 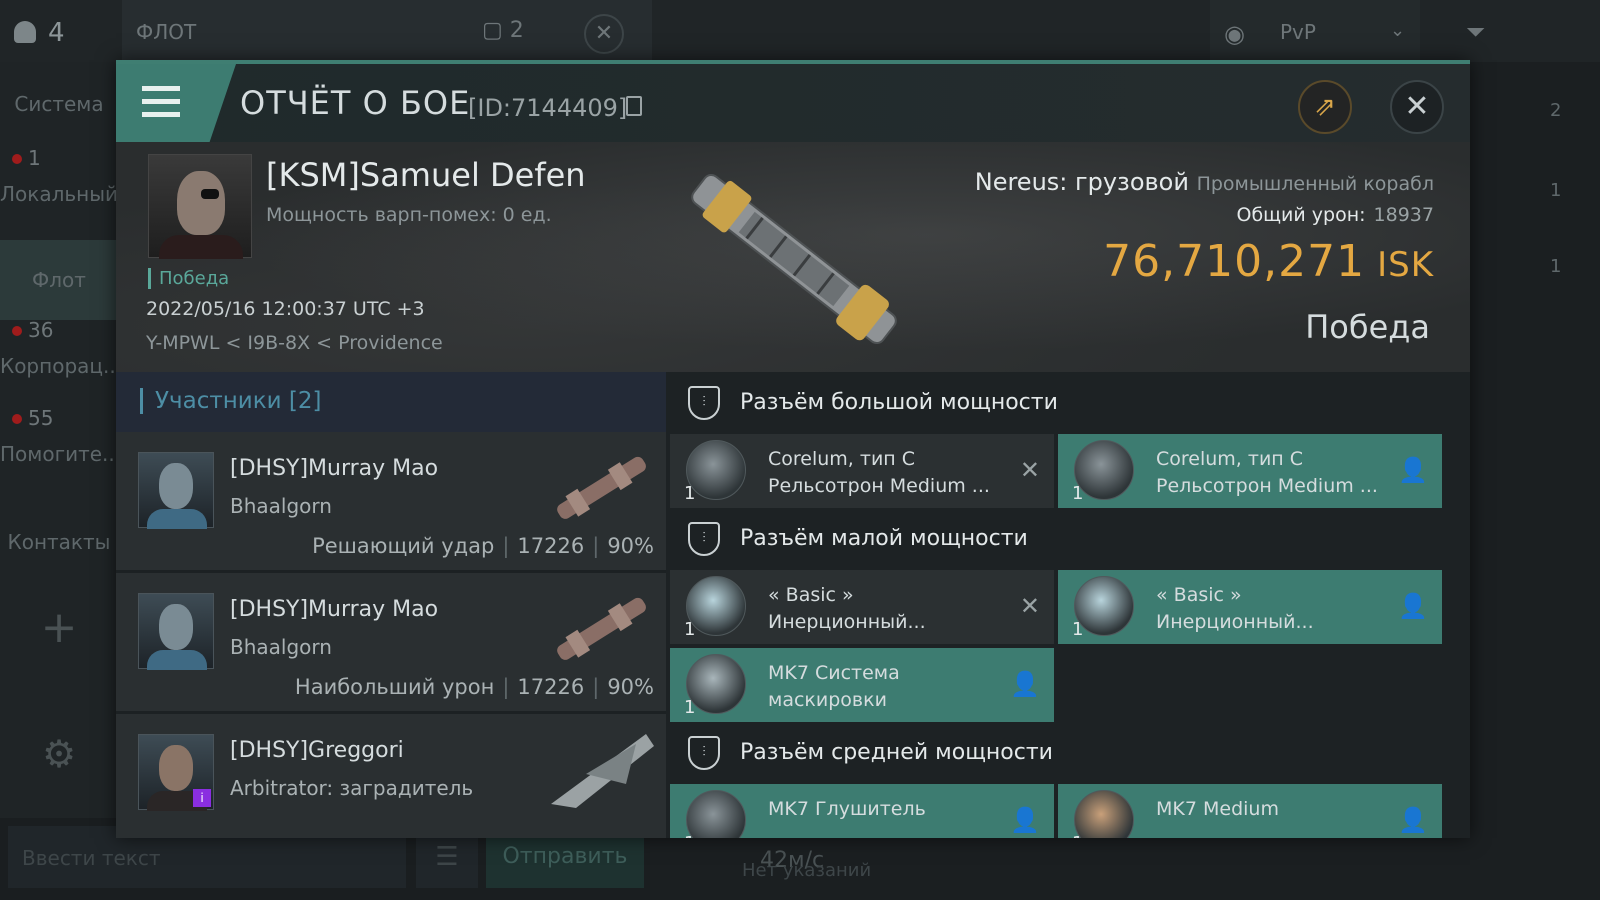 I want to click on low-slot-label: Разъём малой мощности, so click(x=884, y=538).